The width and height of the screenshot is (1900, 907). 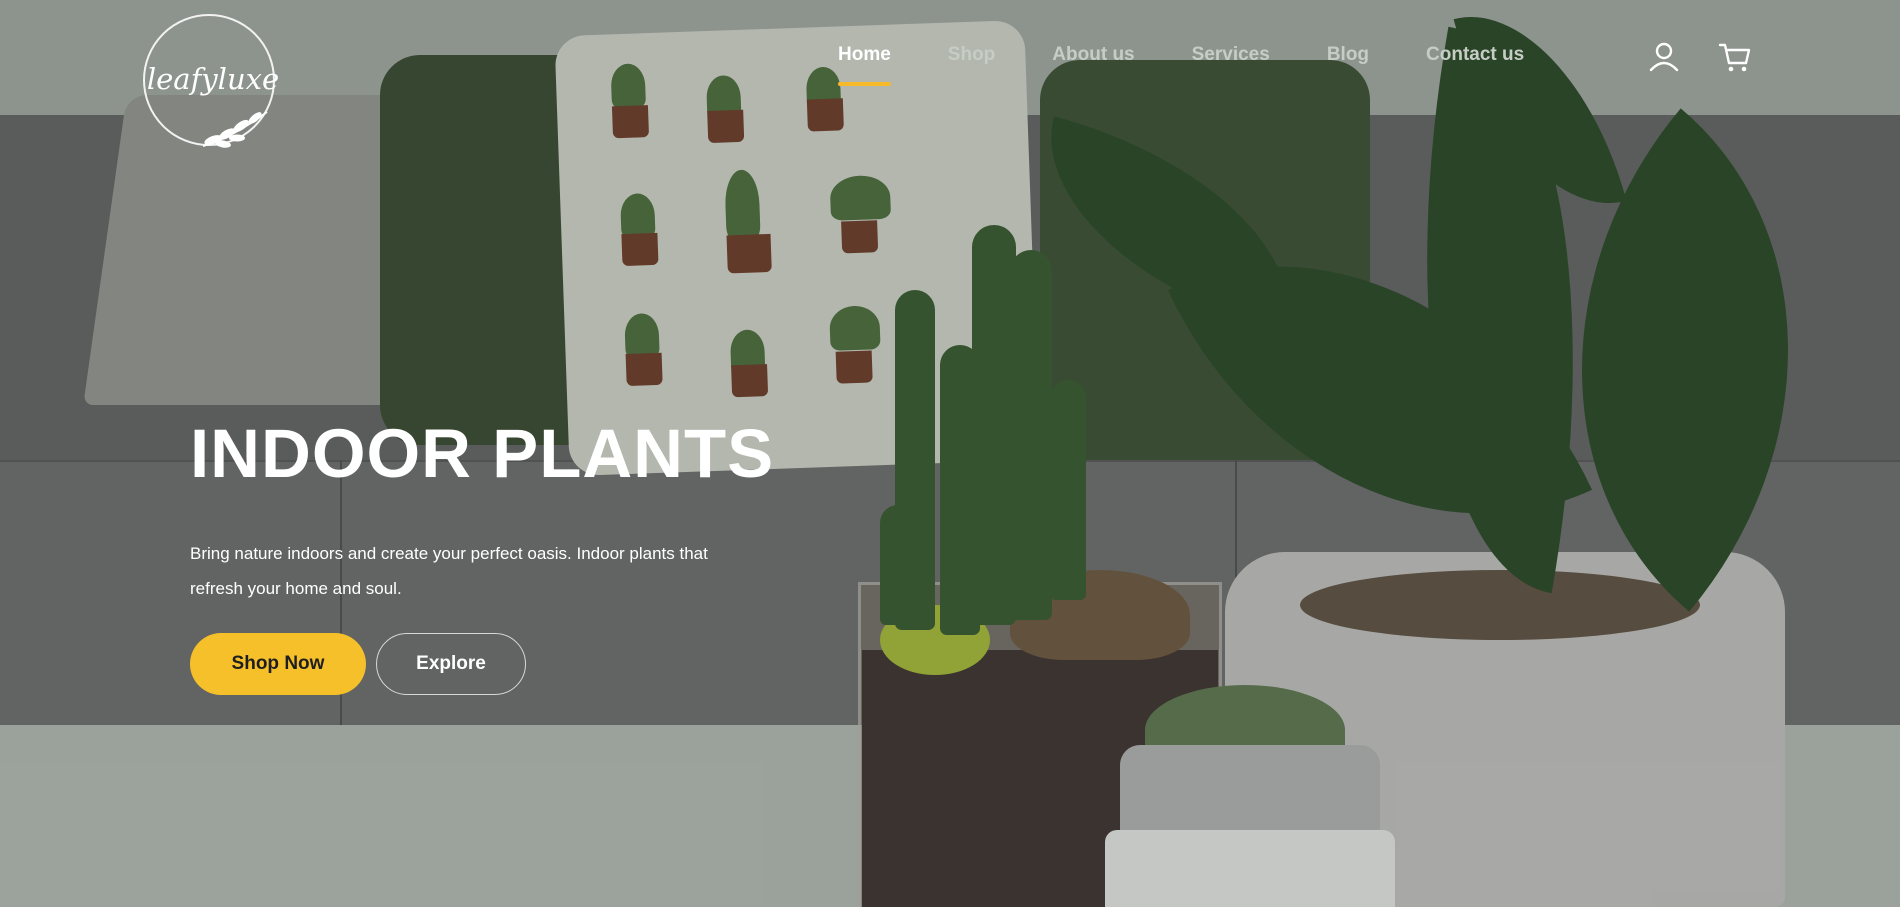 I want to click on cart-icon, so click(x=1735, y=57).